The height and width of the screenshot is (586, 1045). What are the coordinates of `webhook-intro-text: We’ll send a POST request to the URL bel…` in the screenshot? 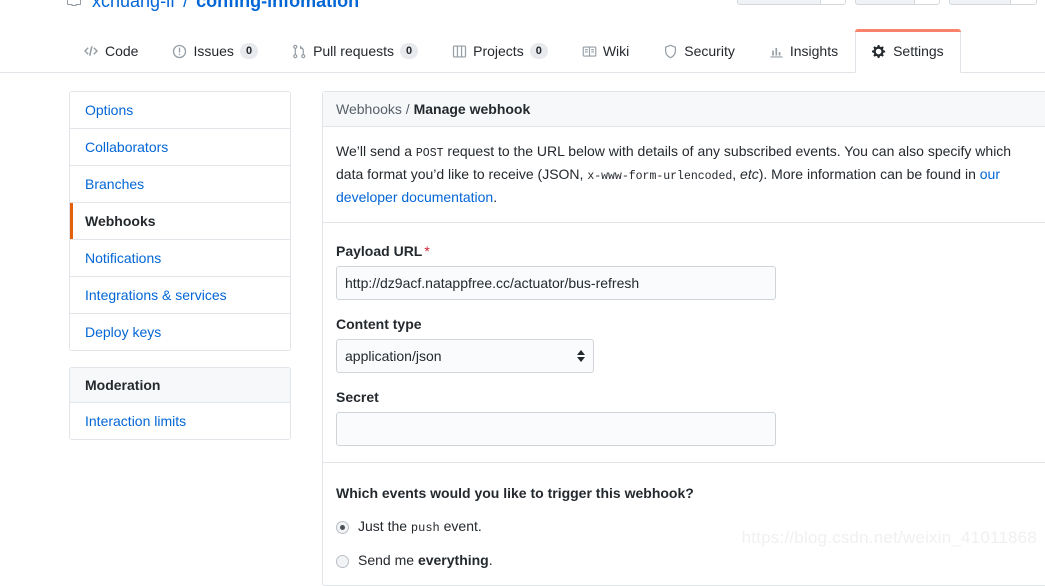 It's located at (686, 181).